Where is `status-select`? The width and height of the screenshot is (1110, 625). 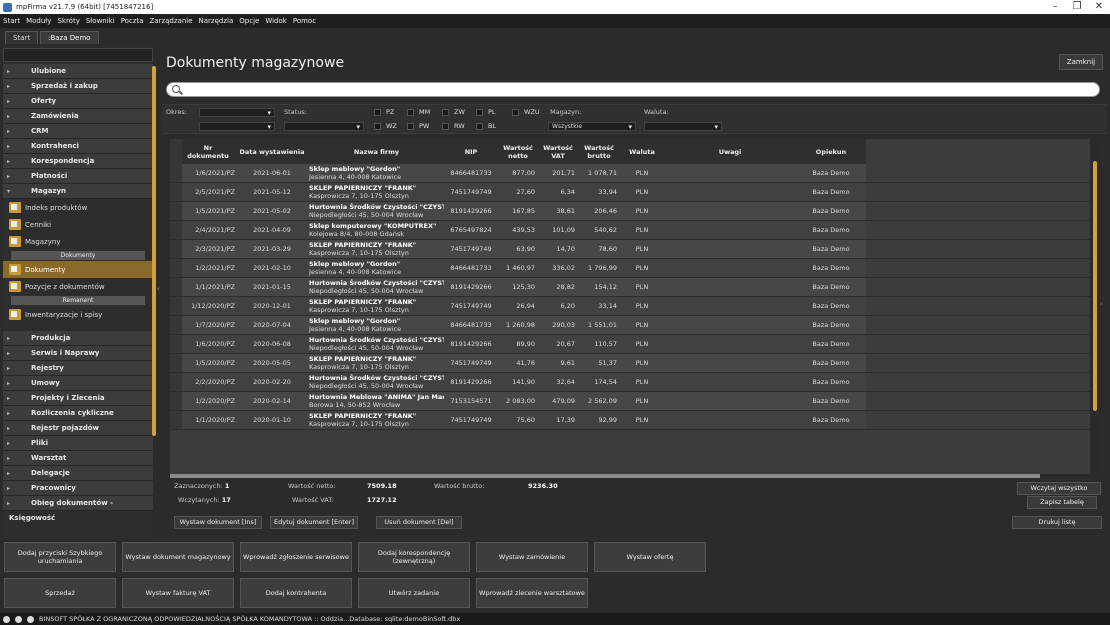 status-select is located at coordinates (324, 126).